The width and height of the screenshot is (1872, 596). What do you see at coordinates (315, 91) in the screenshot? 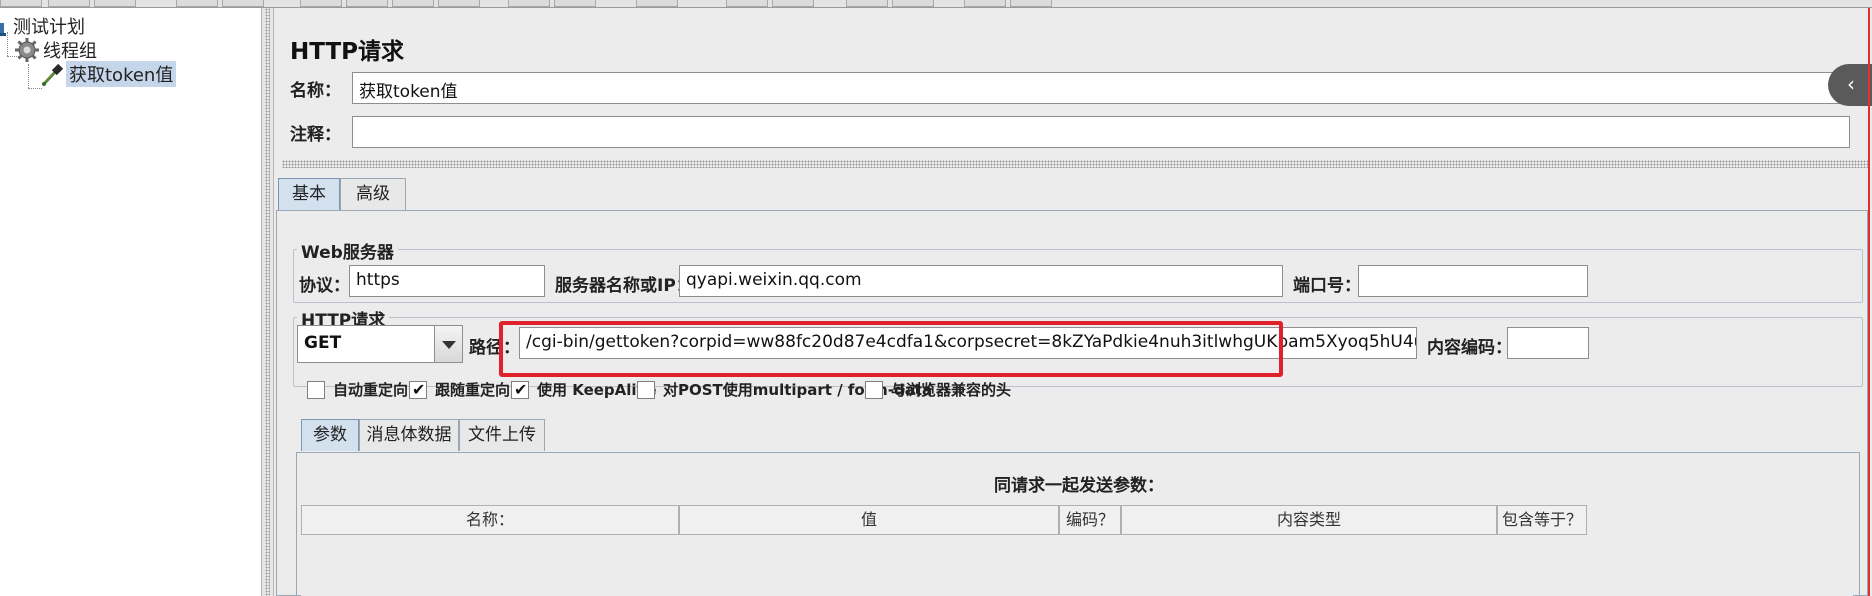
I see `name-label: 名称：` at bounding box center [315, 91].